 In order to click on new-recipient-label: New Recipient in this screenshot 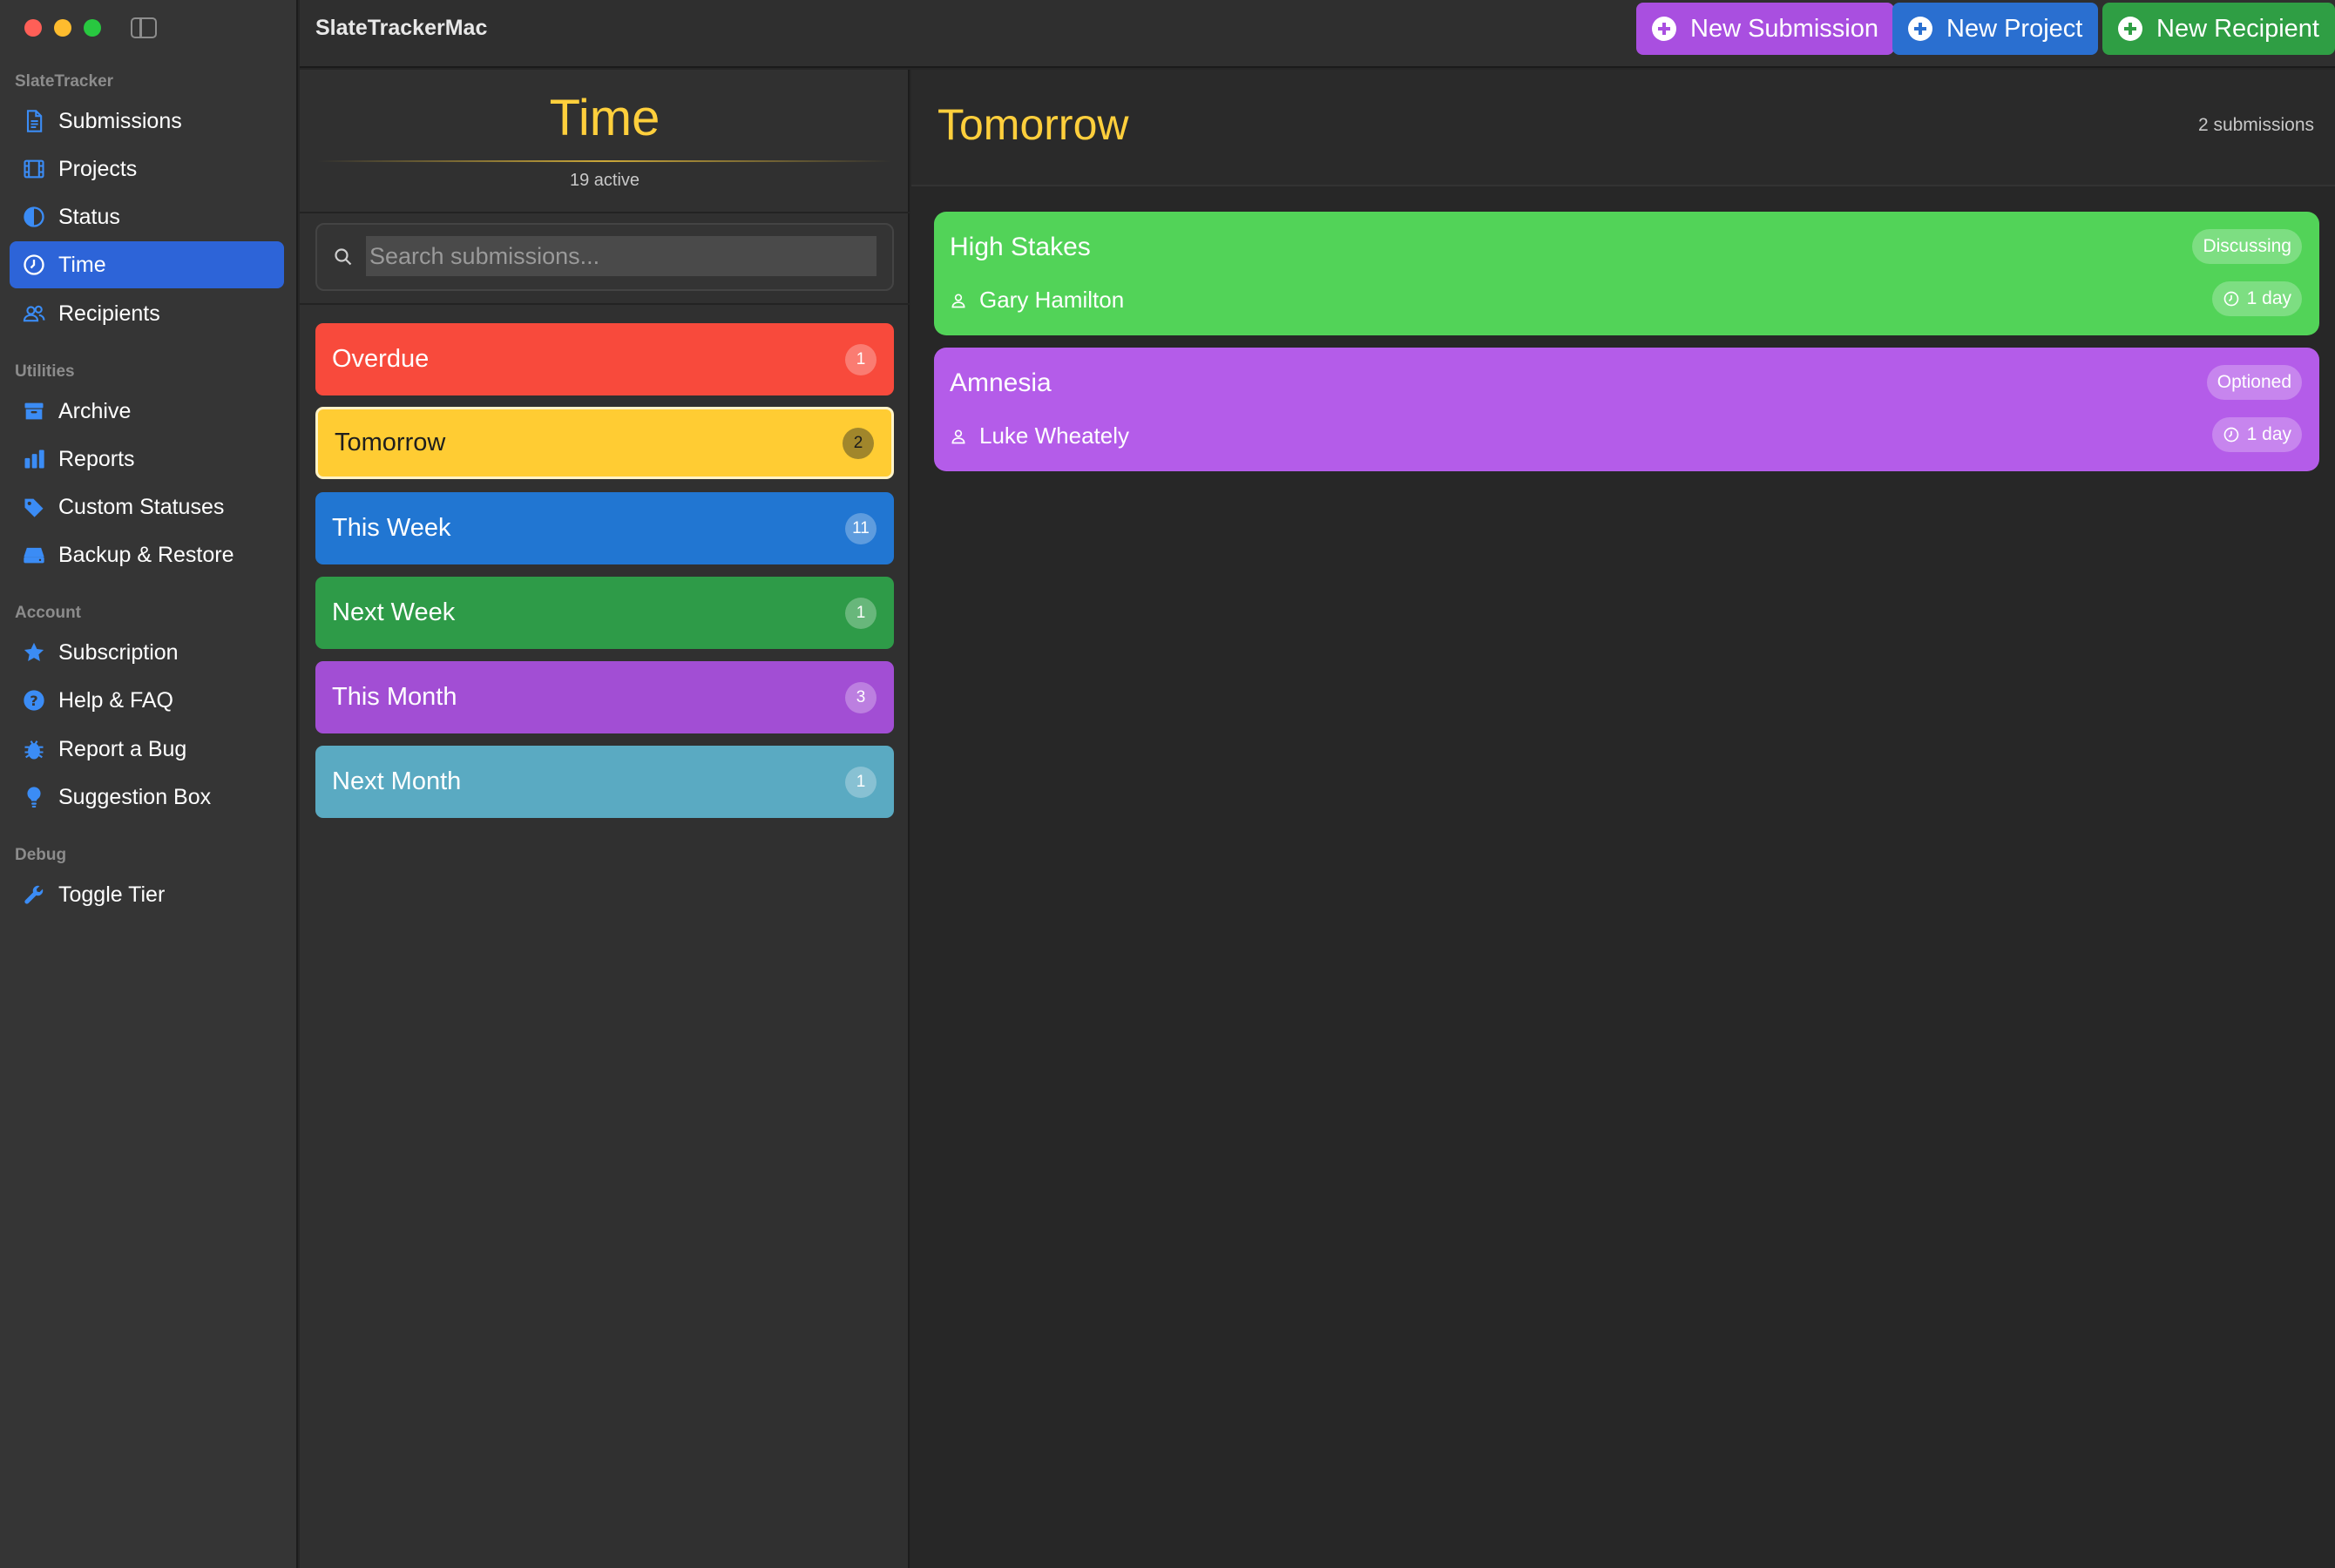, I will do `click(2237, 28)`.